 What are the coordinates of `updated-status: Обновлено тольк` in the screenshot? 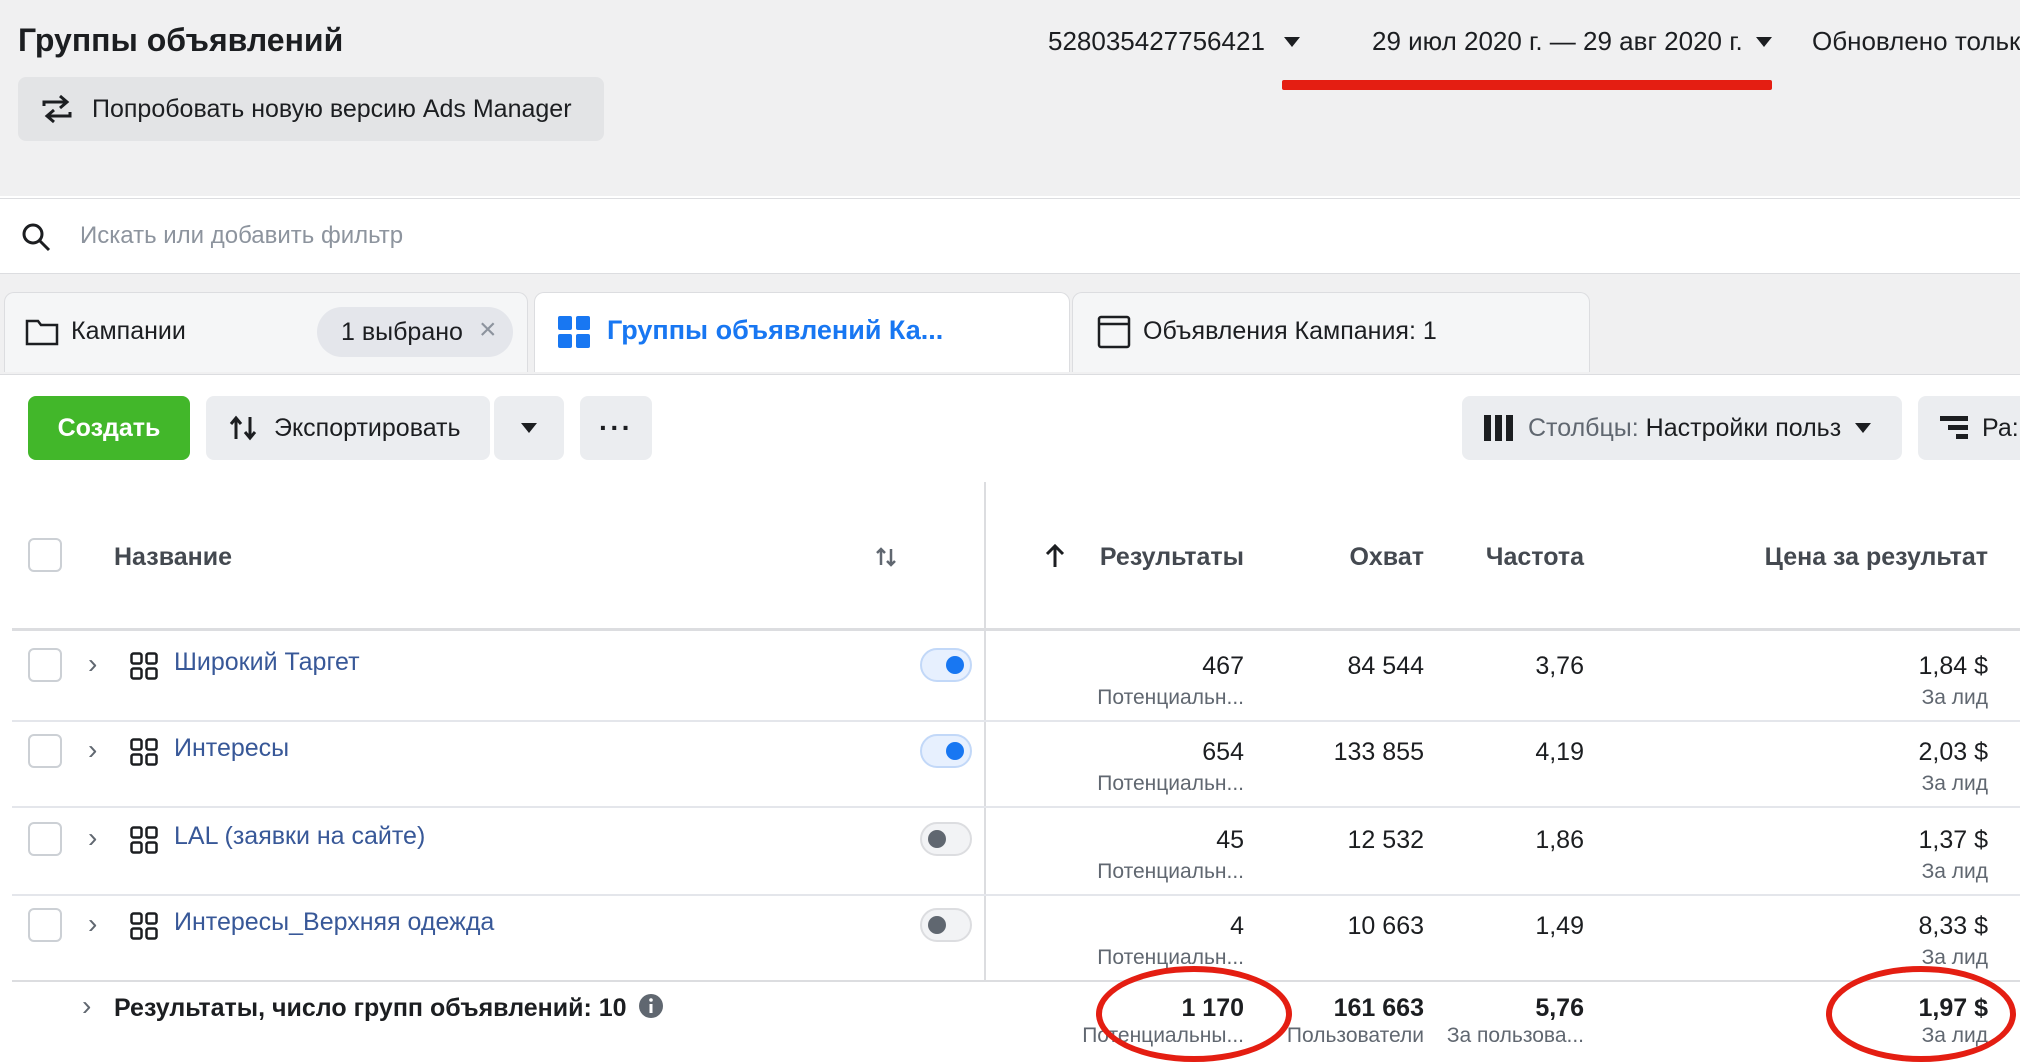 It's located at (1916, 41).